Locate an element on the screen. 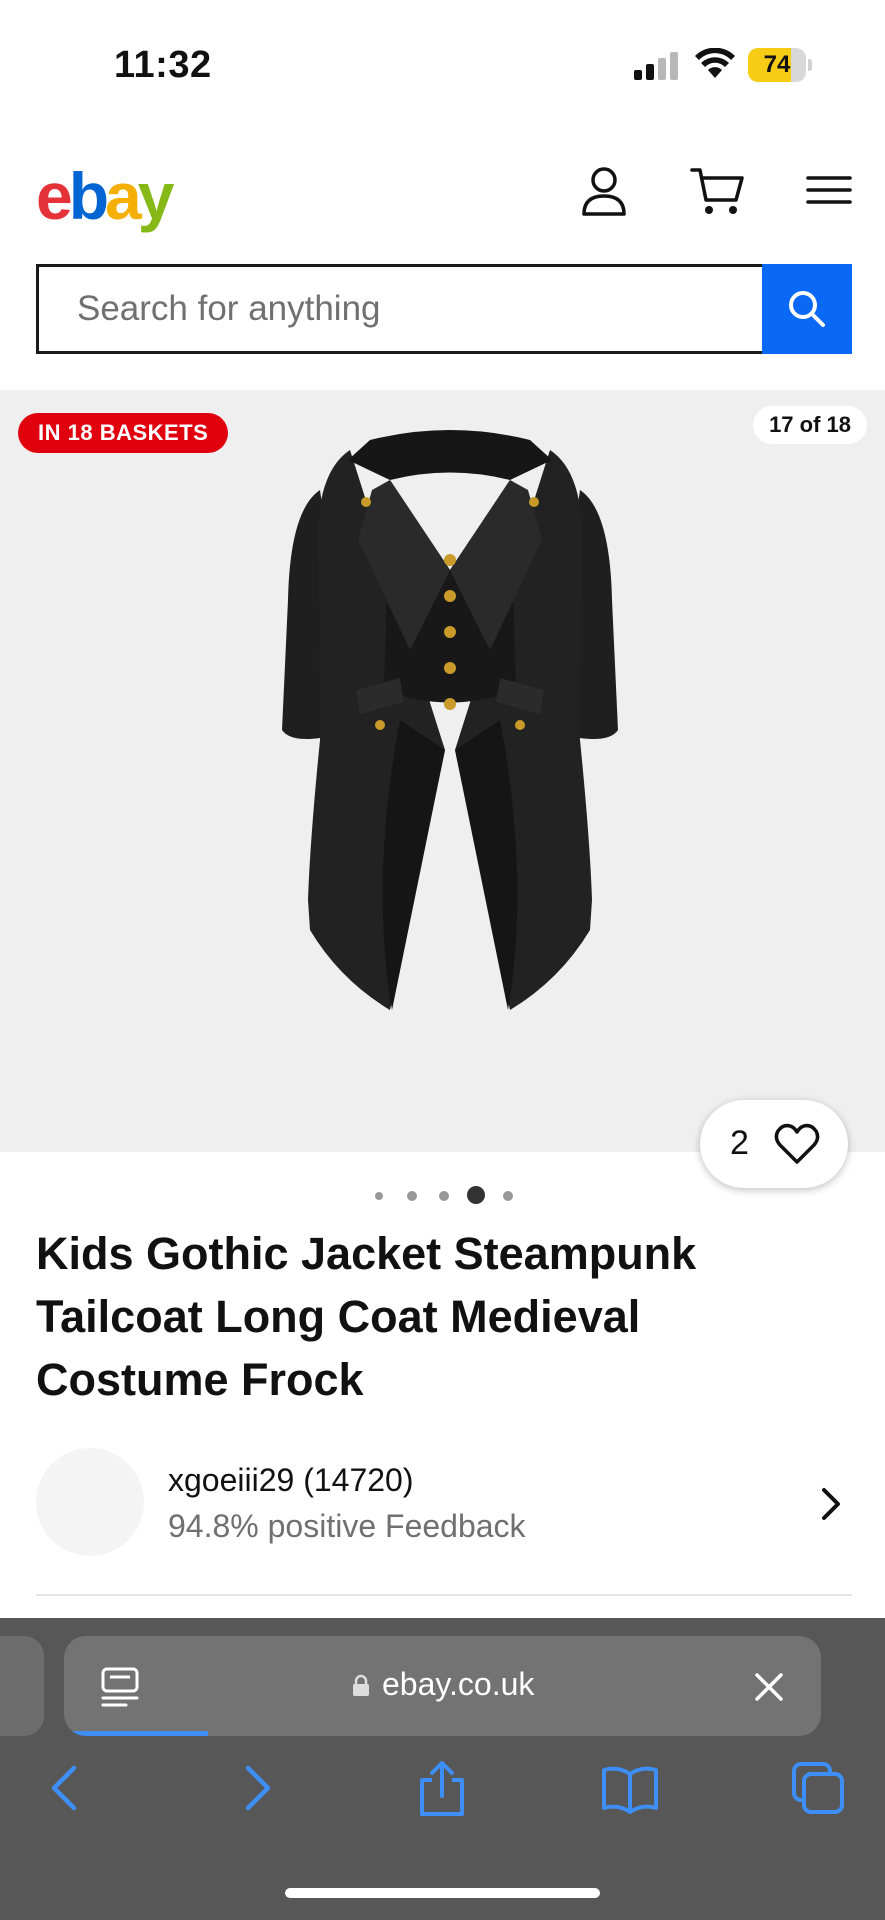 The image size is (885, 1920). menu-icon is located at coordinates (830, 190).